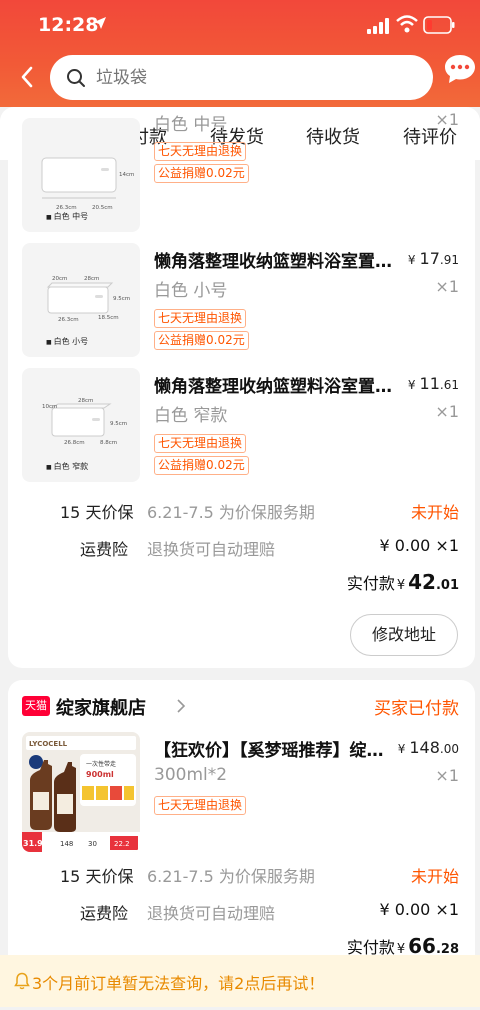 This screenshot has height=1010, width=480. Describe the element at coordinates (81, 175) in the screenshot. I see `product-thumbnail: 26.3cm 20.5cm 14cm 白色 中号` at that location.